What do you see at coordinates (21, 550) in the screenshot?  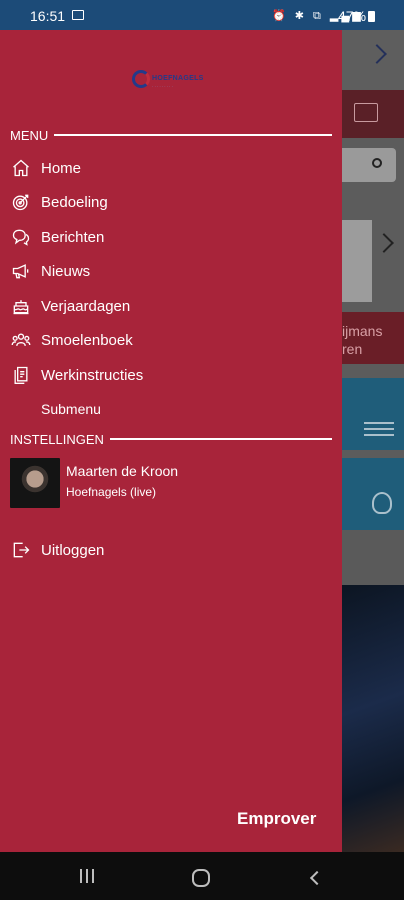 I see `logout-icon` at bounding box center [21, 550].